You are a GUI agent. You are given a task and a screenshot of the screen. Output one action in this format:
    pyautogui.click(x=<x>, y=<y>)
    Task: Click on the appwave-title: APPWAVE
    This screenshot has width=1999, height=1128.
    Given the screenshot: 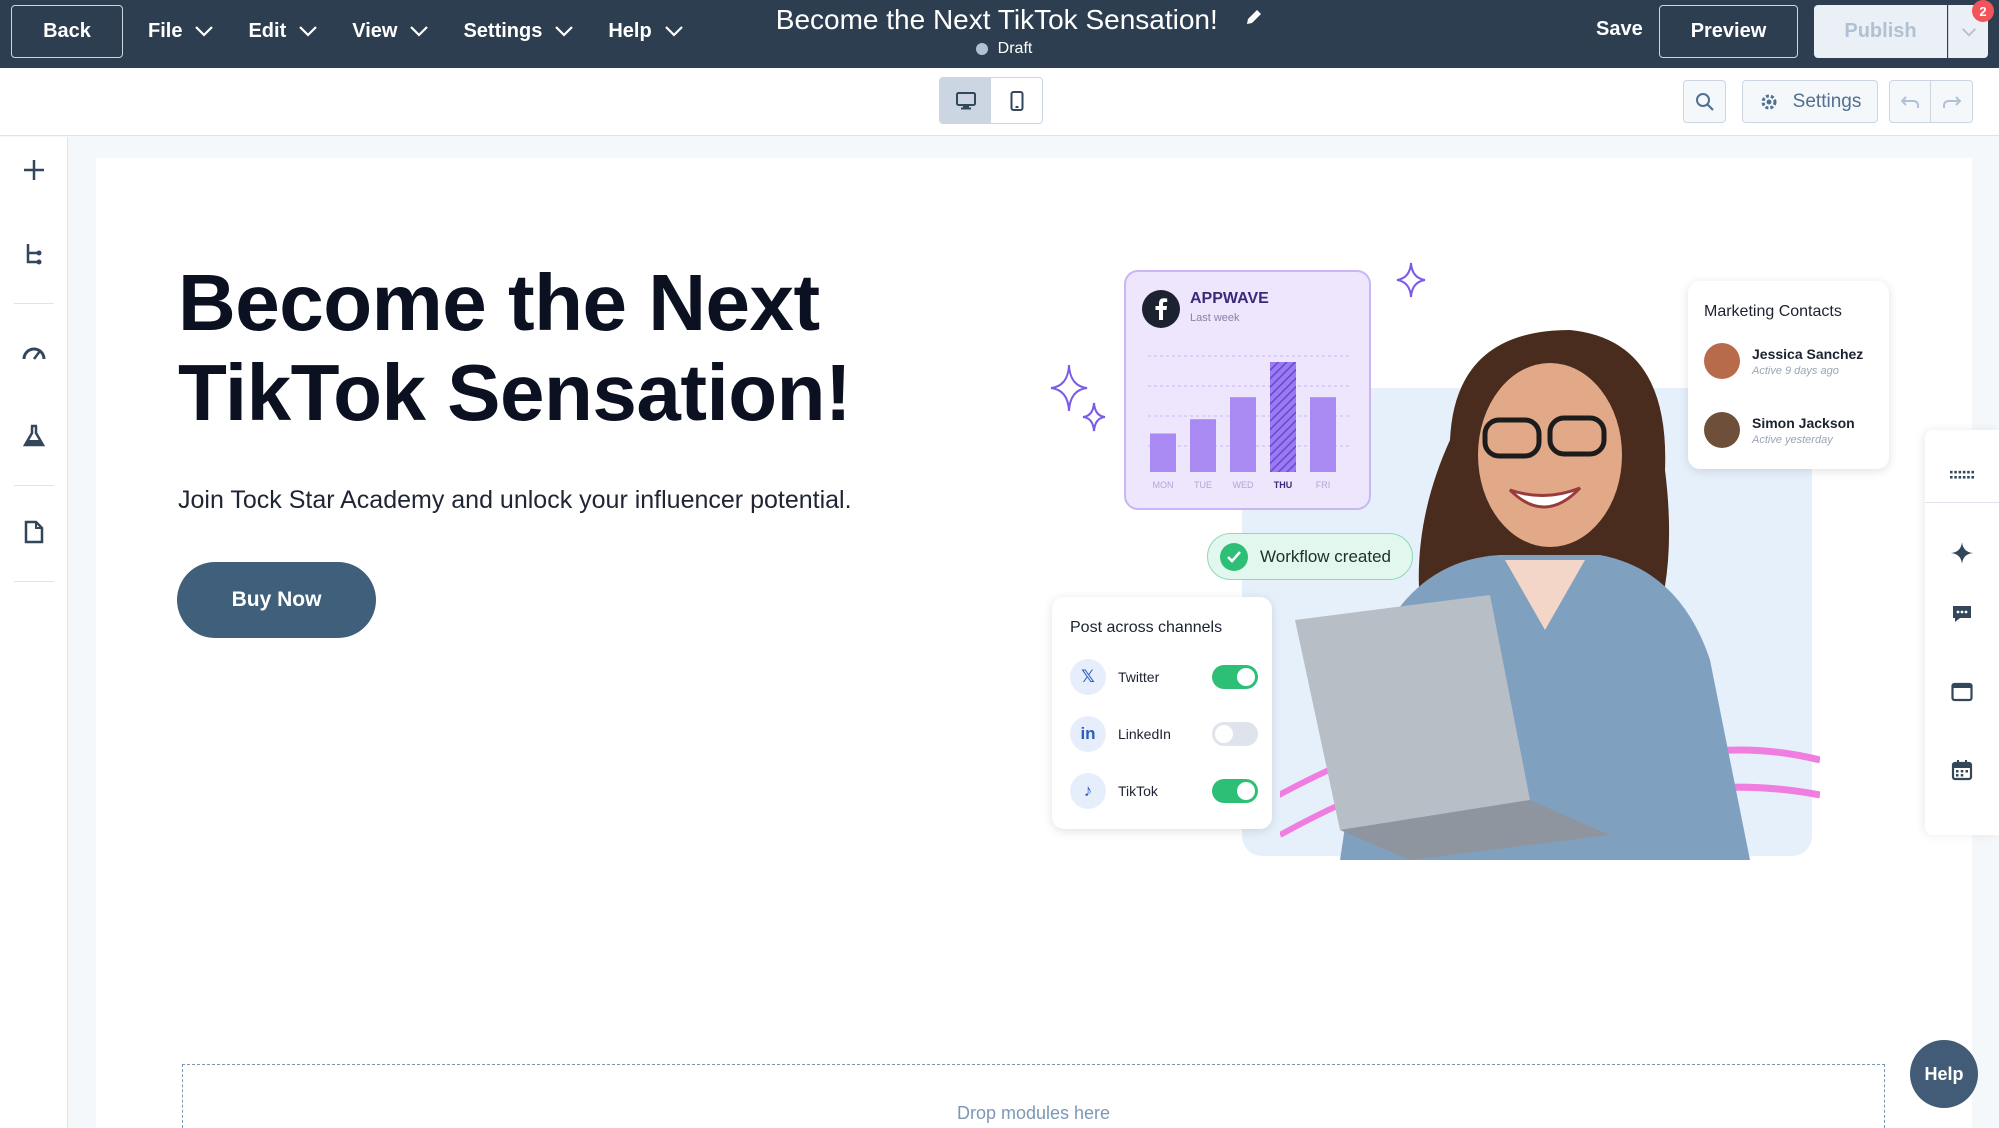 What is the action you would take?
    pyautogui.click(x=1229, y=298)
    